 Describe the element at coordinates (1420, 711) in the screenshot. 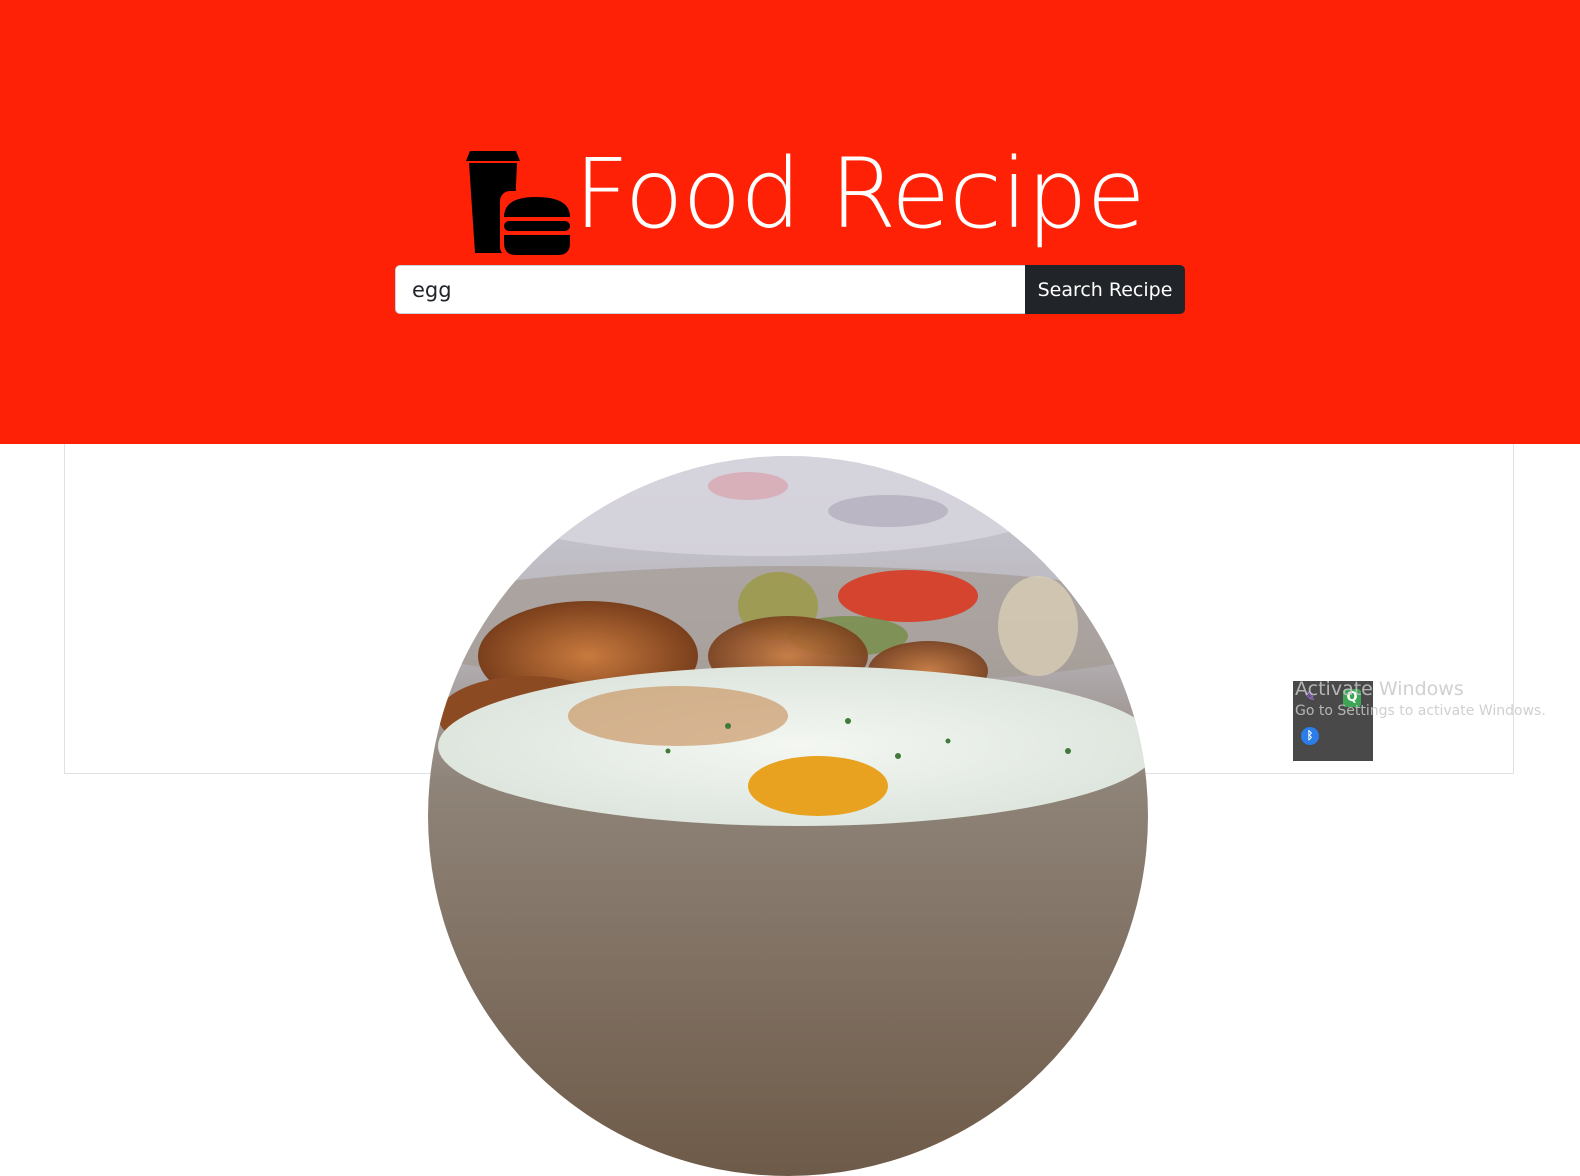

I see `watermark-subtitle: Go to Settings to activate Windows.` at that location.